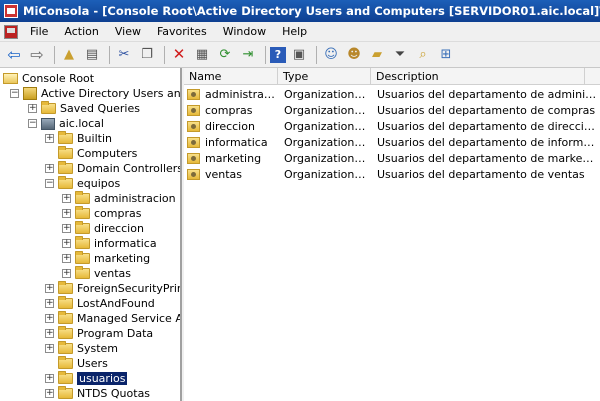  I want to click on refresh-icon: ⟳, so click(225, 55).